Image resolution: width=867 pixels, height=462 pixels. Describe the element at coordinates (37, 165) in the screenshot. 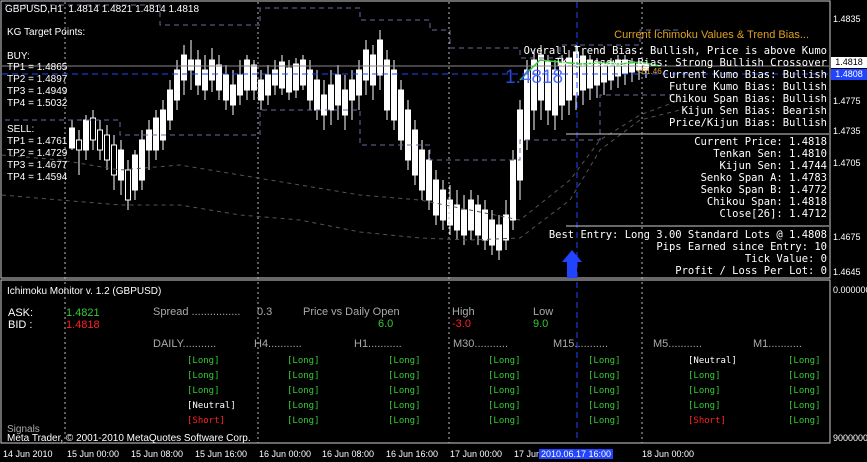

I see `kg-sell-tp3: TP3 = 1.4677` at that location.